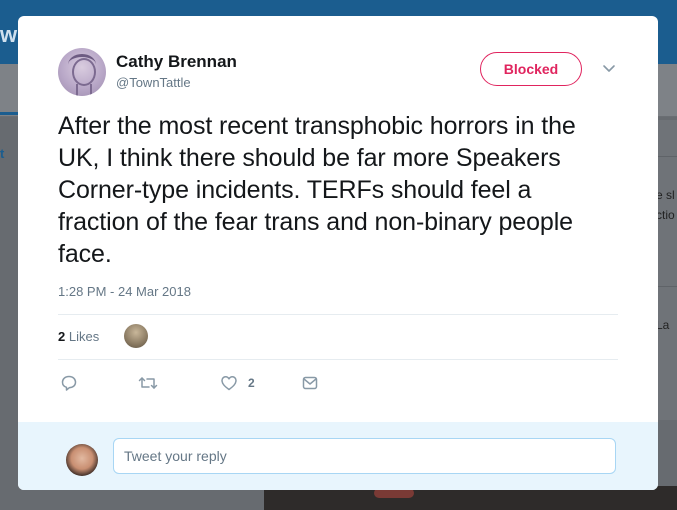 The height and width of the screenshot is (510, 677). Describe the element at coordinates (251, 383) in the screenshot. I see `like-count: 2` at that location.